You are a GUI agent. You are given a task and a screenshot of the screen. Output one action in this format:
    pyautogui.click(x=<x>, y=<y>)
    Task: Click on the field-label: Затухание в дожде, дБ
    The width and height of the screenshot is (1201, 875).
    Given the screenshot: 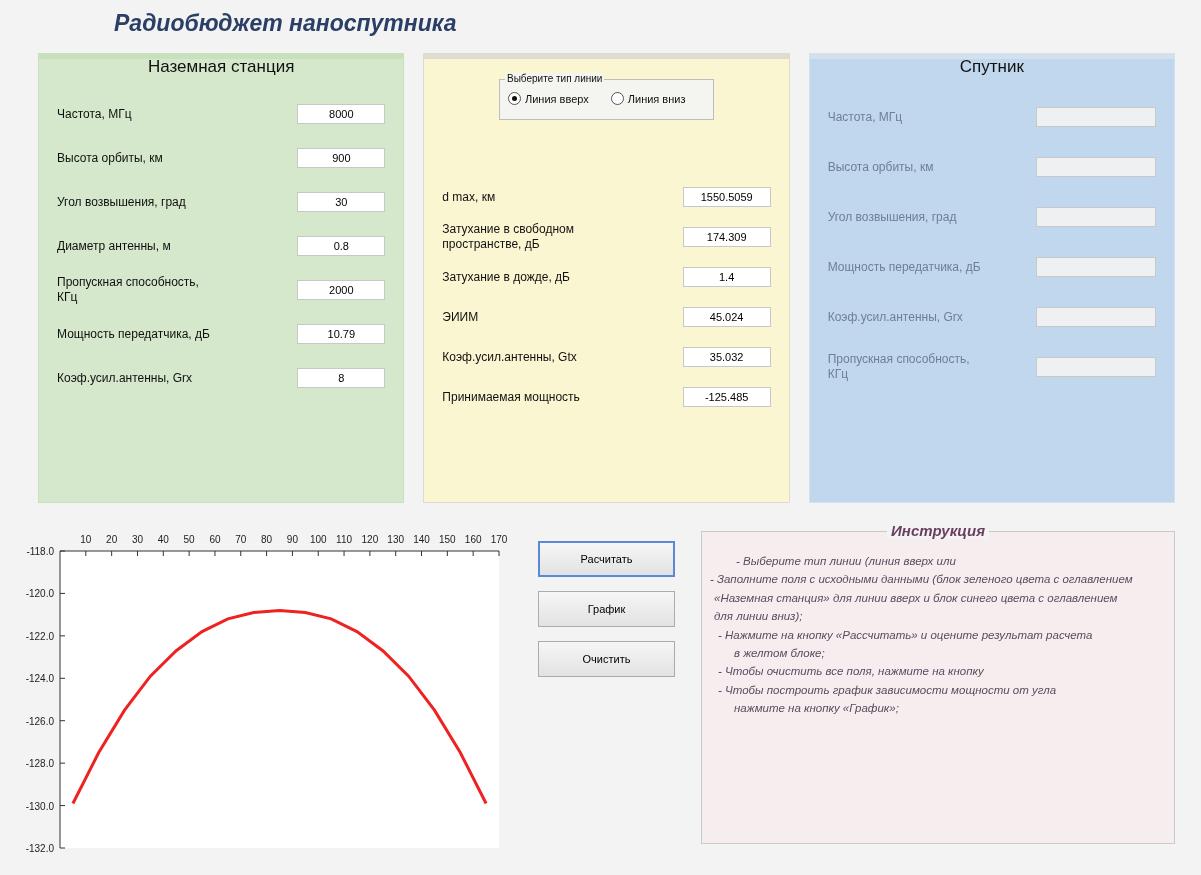 What is the action you would take?
    pyautogui.click(x=506, y=277)
    